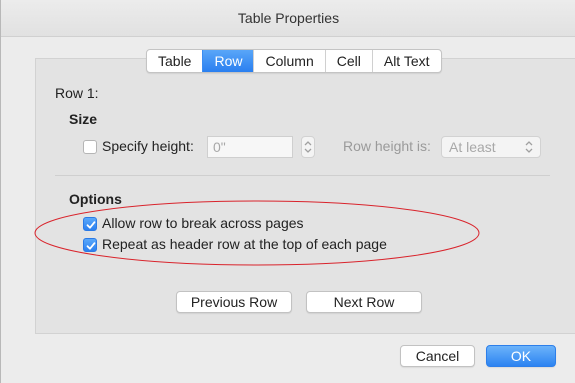  I want to click on cancel-button: Cancel, so click(437, 356).